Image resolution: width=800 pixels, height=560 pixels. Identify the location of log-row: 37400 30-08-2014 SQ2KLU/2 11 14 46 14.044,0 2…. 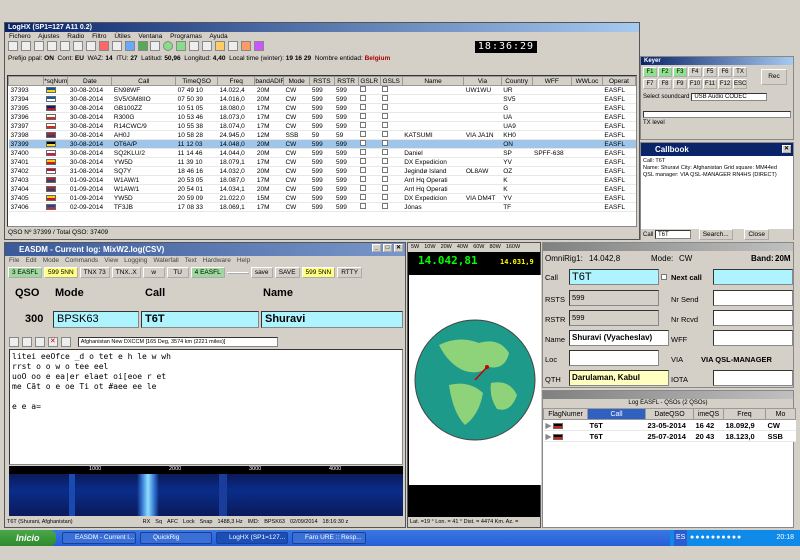
(322, 153).